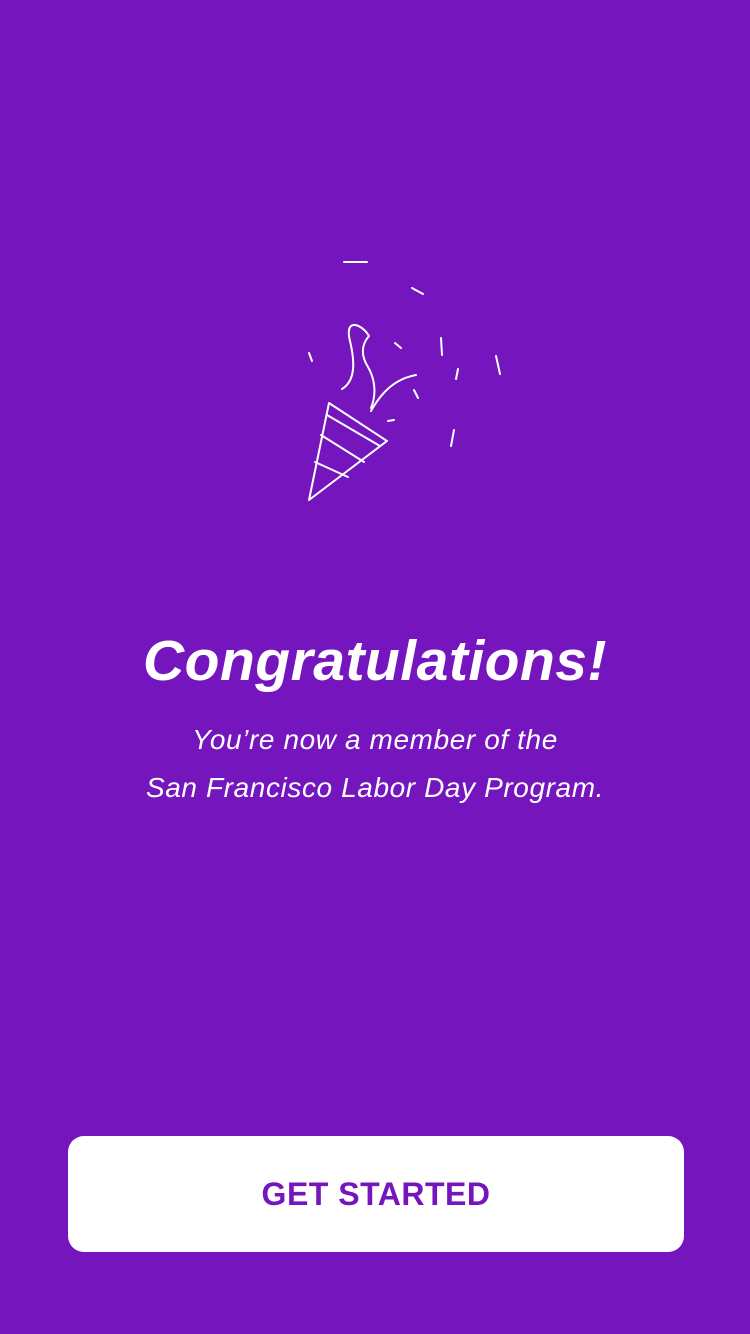 The width and height of the screenshot is (750, 1334). What do you see at coordinates (375, 739) in the screenshot?
I see `membership-message-line-1: You’re now a member of the` at bounding box center [375, 739].